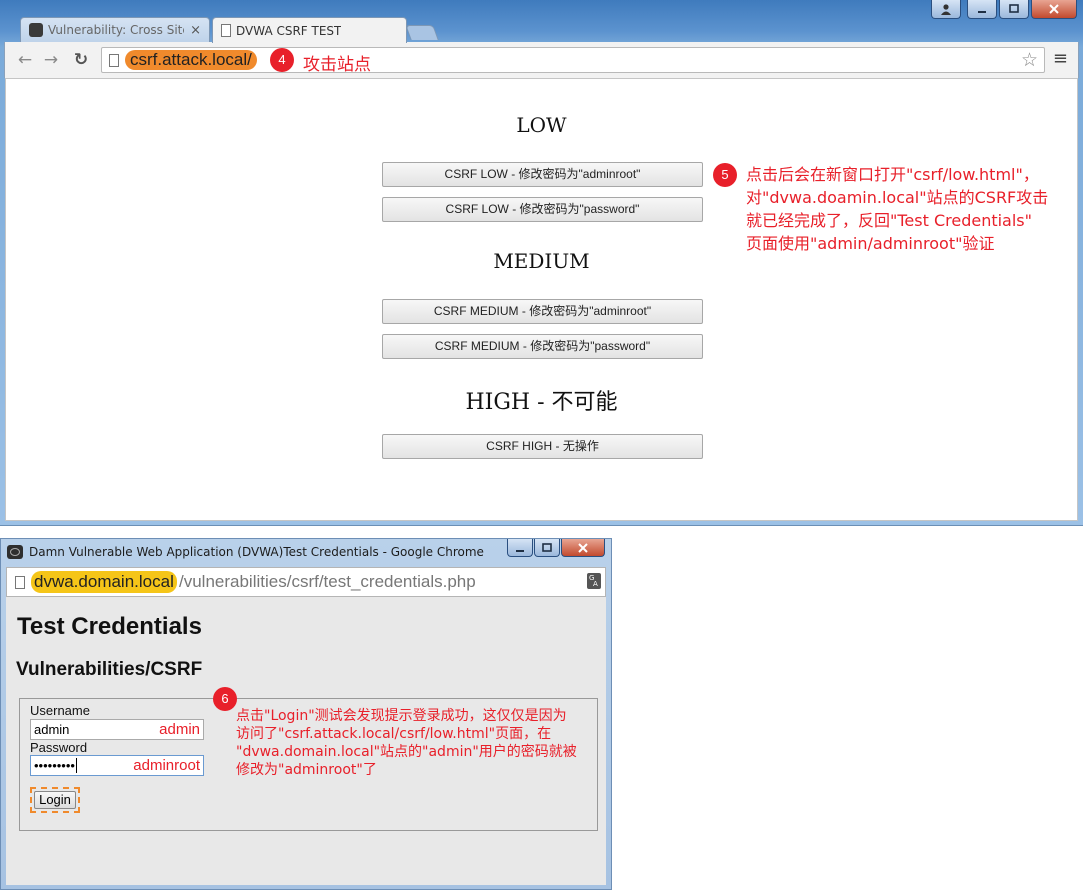  I want to click on tab-dvwa-csrf-test: DVWA CSRF TEST, so click(309, 30).